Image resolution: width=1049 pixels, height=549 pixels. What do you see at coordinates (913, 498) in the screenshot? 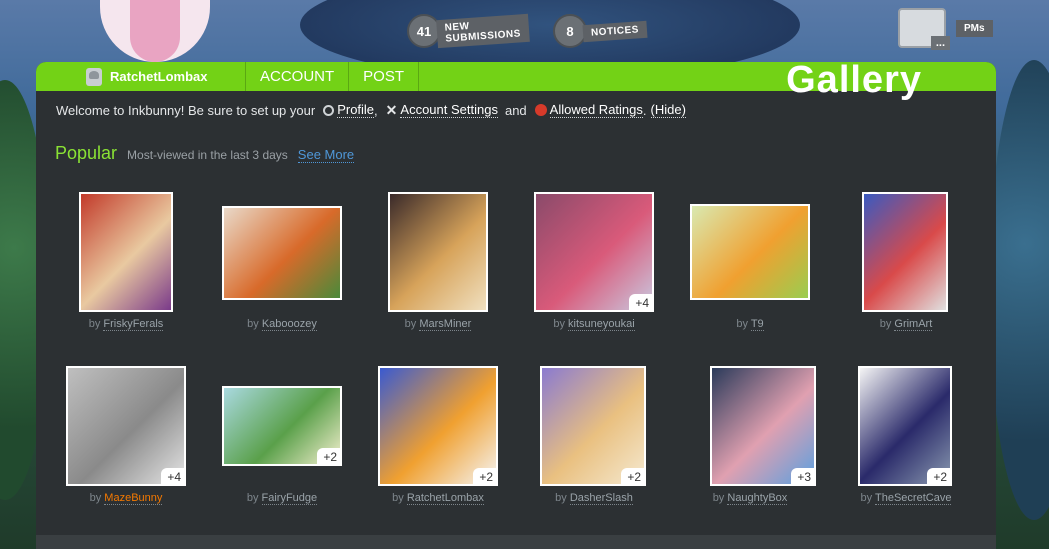
I see `artist-link: TheSecretCave` at bounding box center [913, 498].